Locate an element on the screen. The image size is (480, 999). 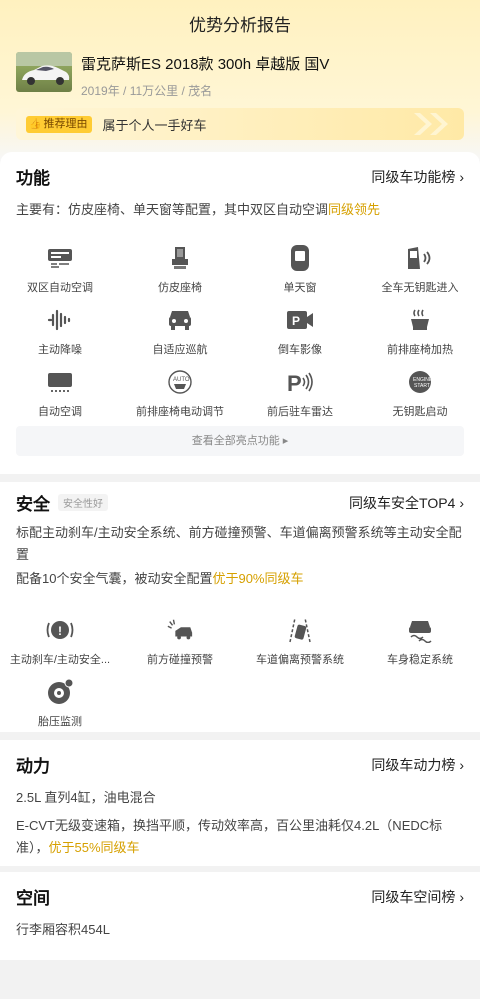
sunroof-icon is located at coordinates (300, 258).